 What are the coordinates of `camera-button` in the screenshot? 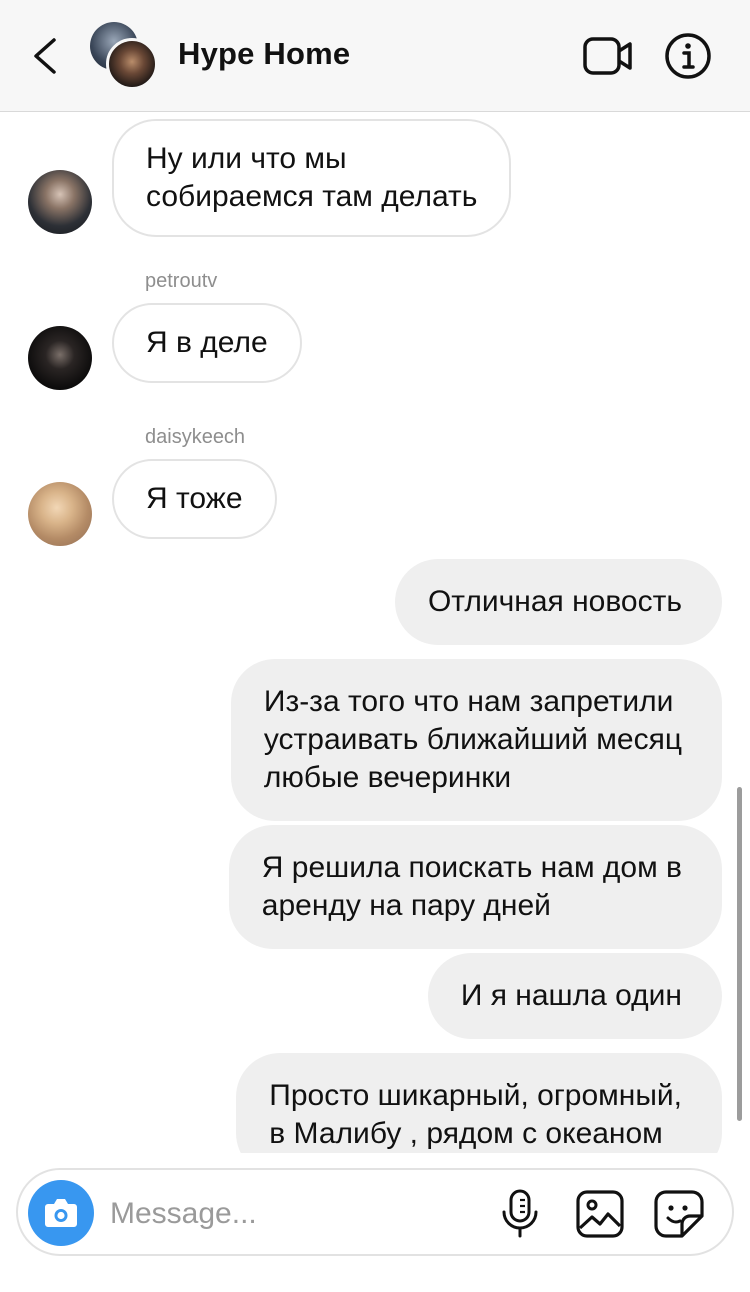 It's located at (61, 1213).